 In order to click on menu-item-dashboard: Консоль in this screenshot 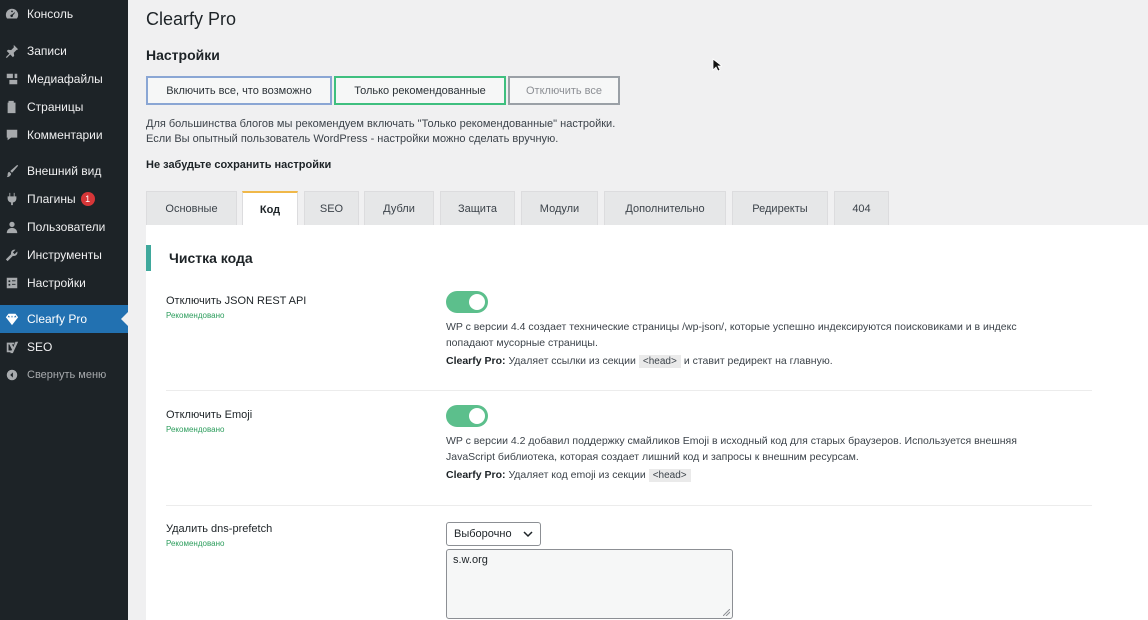, I will do `click(64, 14)`.